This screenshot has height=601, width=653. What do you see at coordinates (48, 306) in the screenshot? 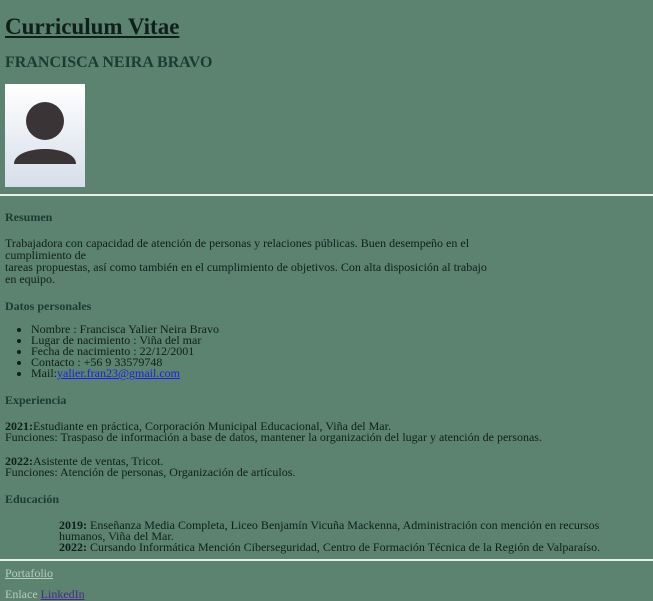
I see `personal-heading: Datos personales` at bounding box center [48, 306].